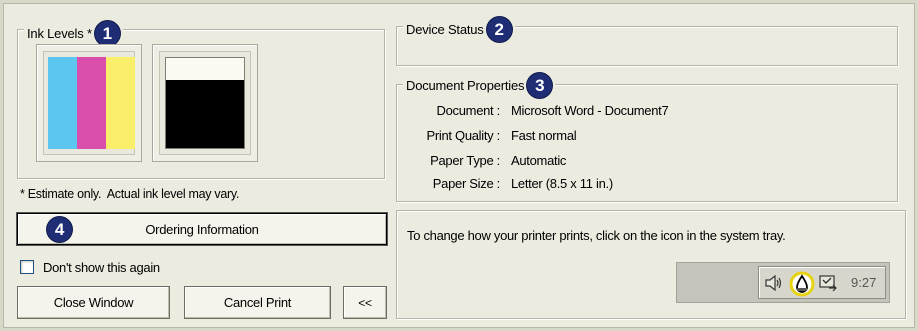 The image size is (918, 331). What do you see at coordinates (463, 135) in the screenshot?
I see `property-label: Print Quality :` at bounding box center [463, 135].